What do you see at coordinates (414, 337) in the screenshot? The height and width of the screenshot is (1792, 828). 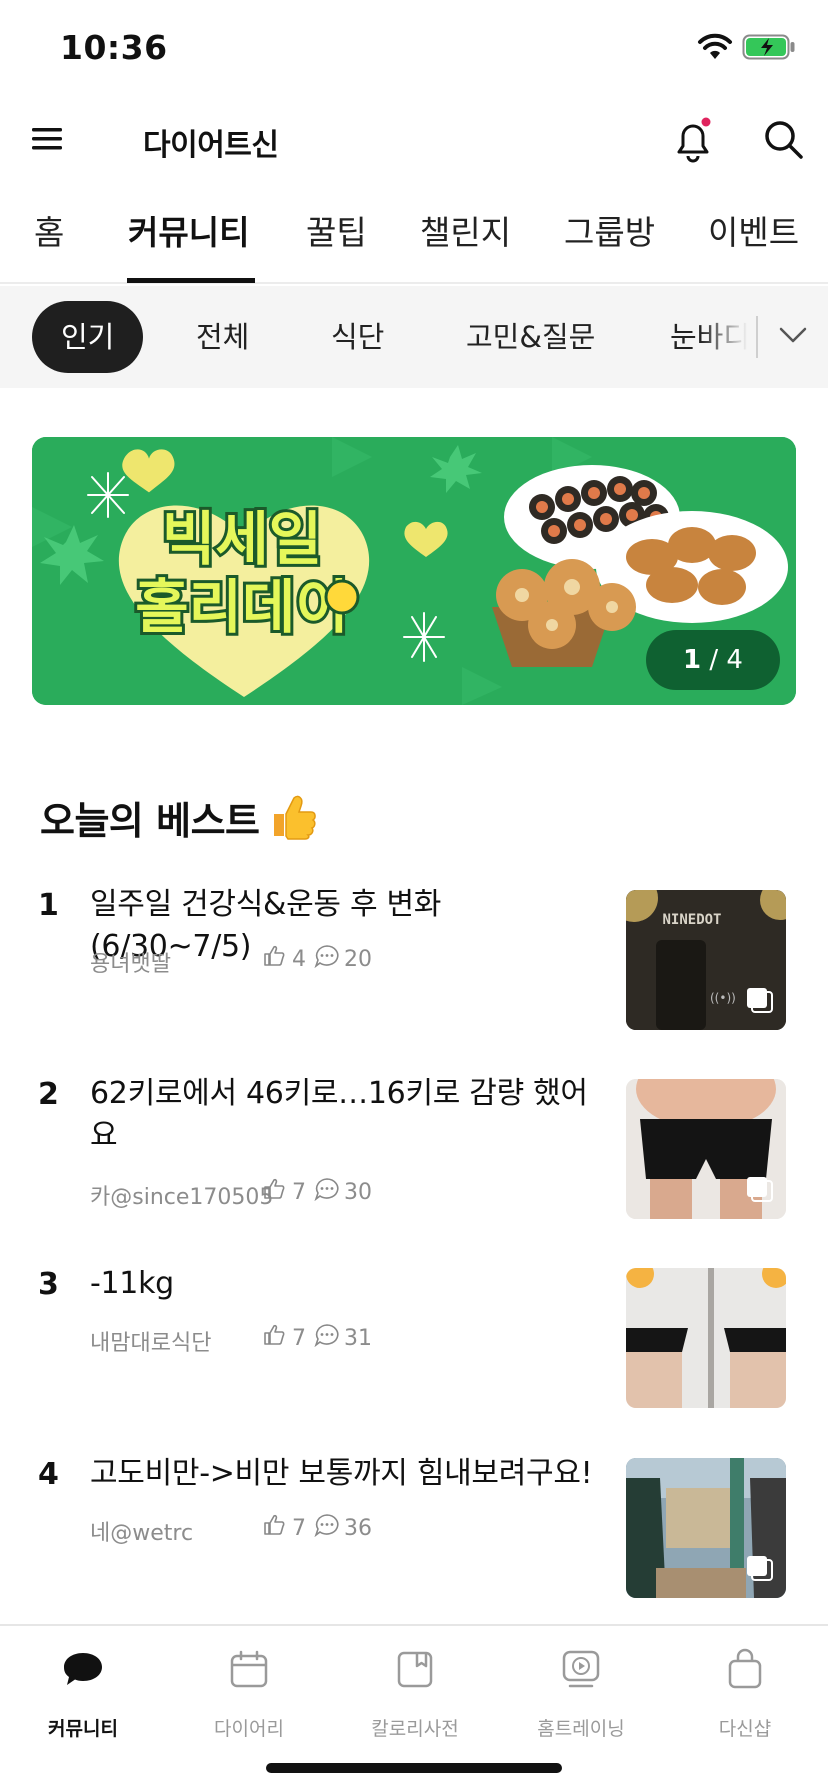 I see `sub-filter-bar: 인기 전체 식단 고민&질문 눈바디` at bounding box center [414, 337].